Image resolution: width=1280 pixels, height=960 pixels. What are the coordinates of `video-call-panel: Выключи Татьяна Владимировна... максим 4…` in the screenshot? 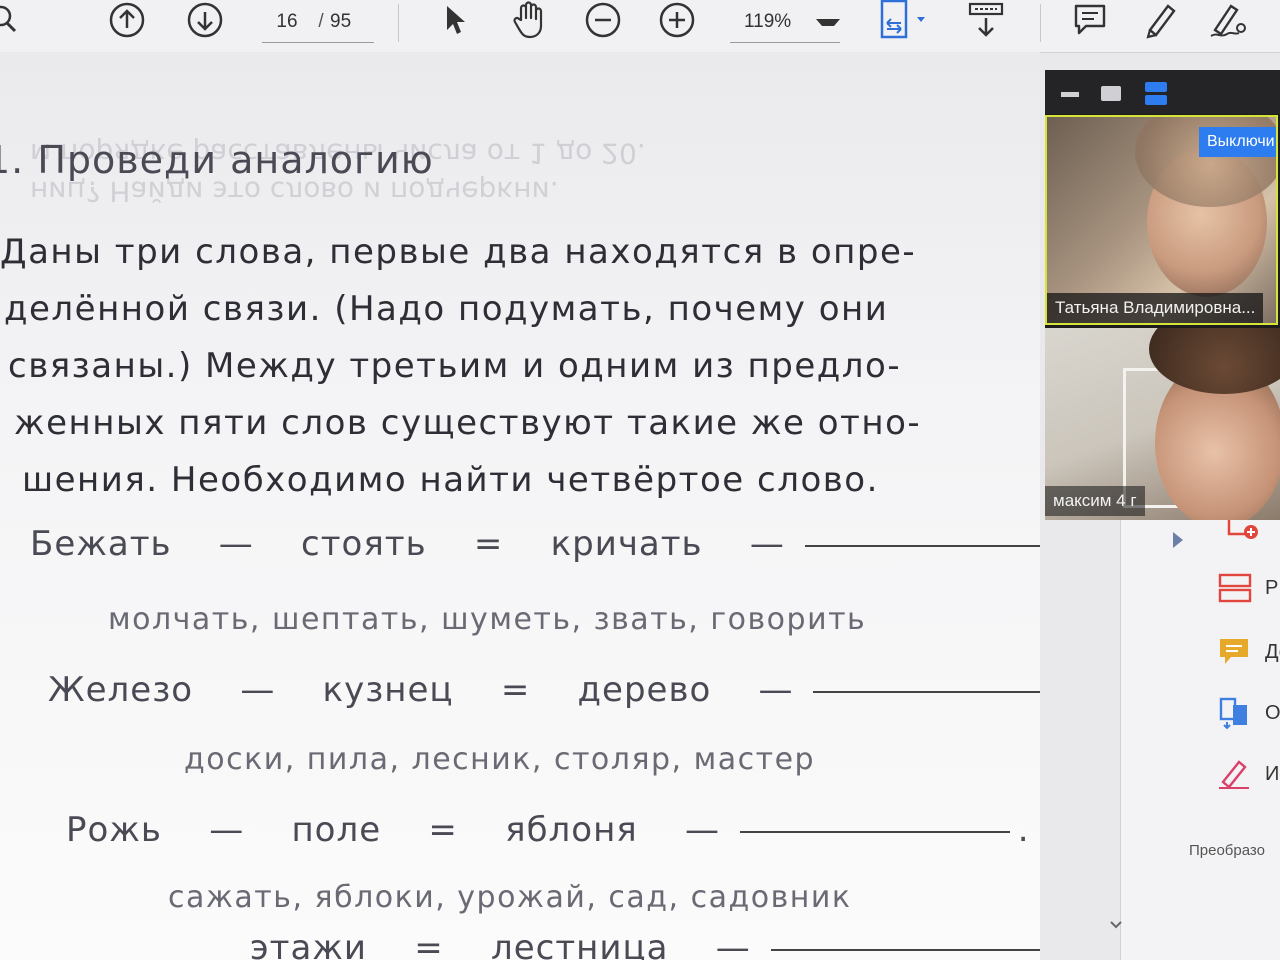 It's located at (1162, 295).